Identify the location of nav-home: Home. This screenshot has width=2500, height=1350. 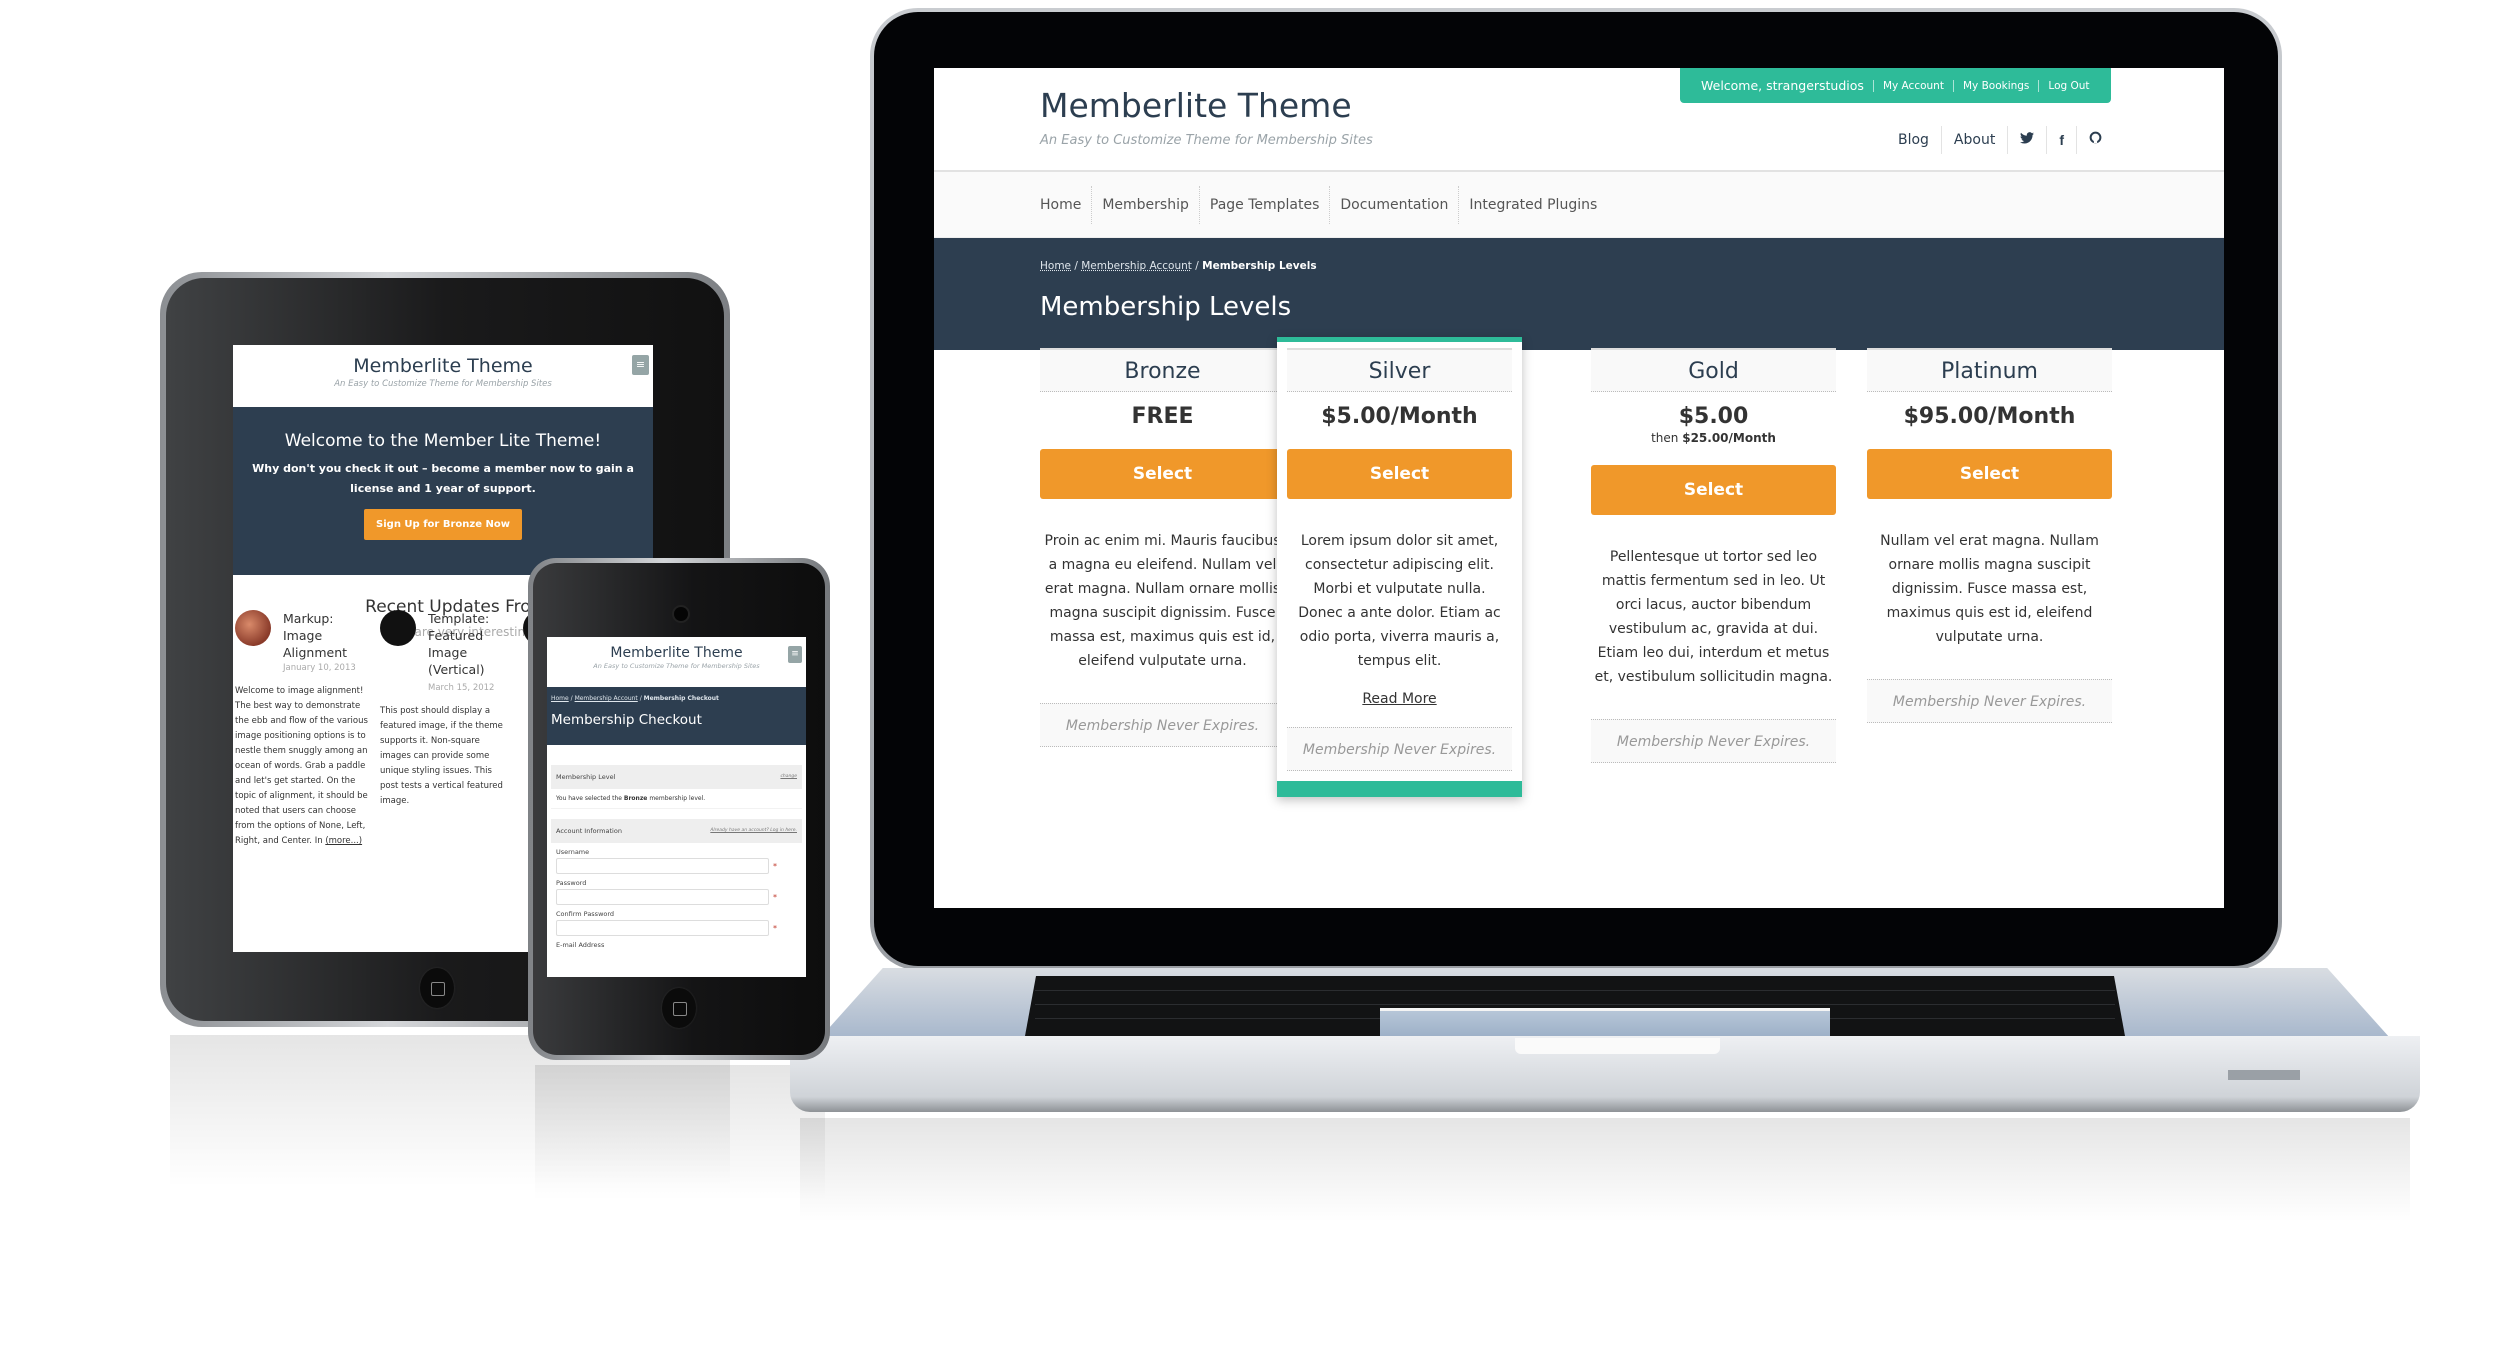
(1062, 205).